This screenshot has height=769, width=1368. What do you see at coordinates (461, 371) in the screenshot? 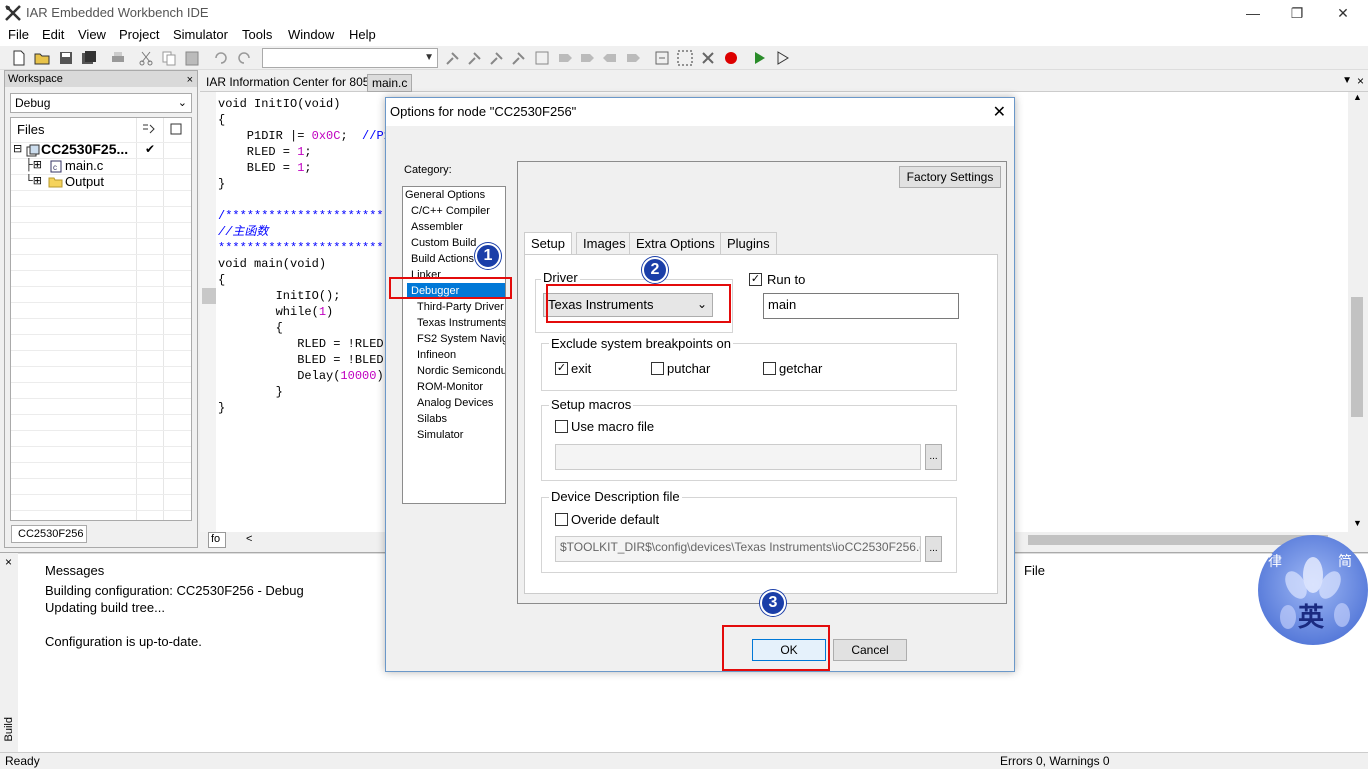
I see `category-nordic: Nordic Semiconduc` at bounding box center [461, 371].